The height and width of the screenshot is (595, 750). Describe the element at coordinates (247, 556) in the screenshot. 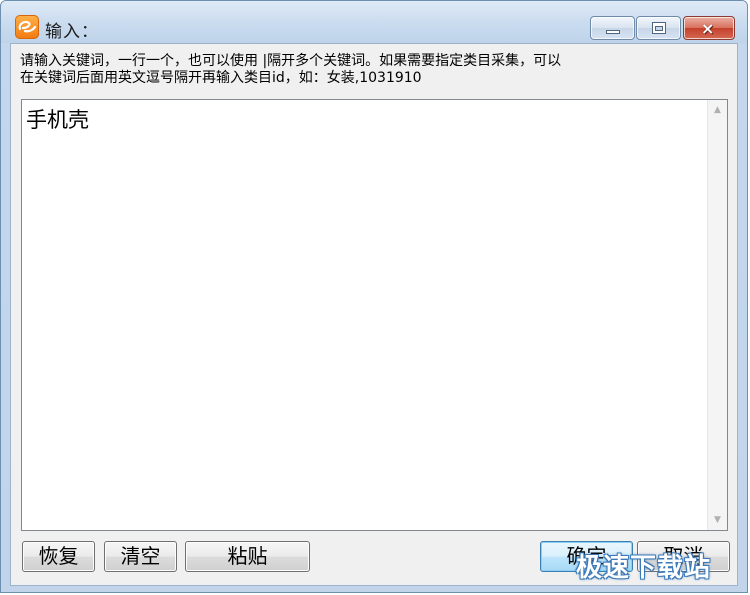

I see `paste-button: 粘贴` at that location.